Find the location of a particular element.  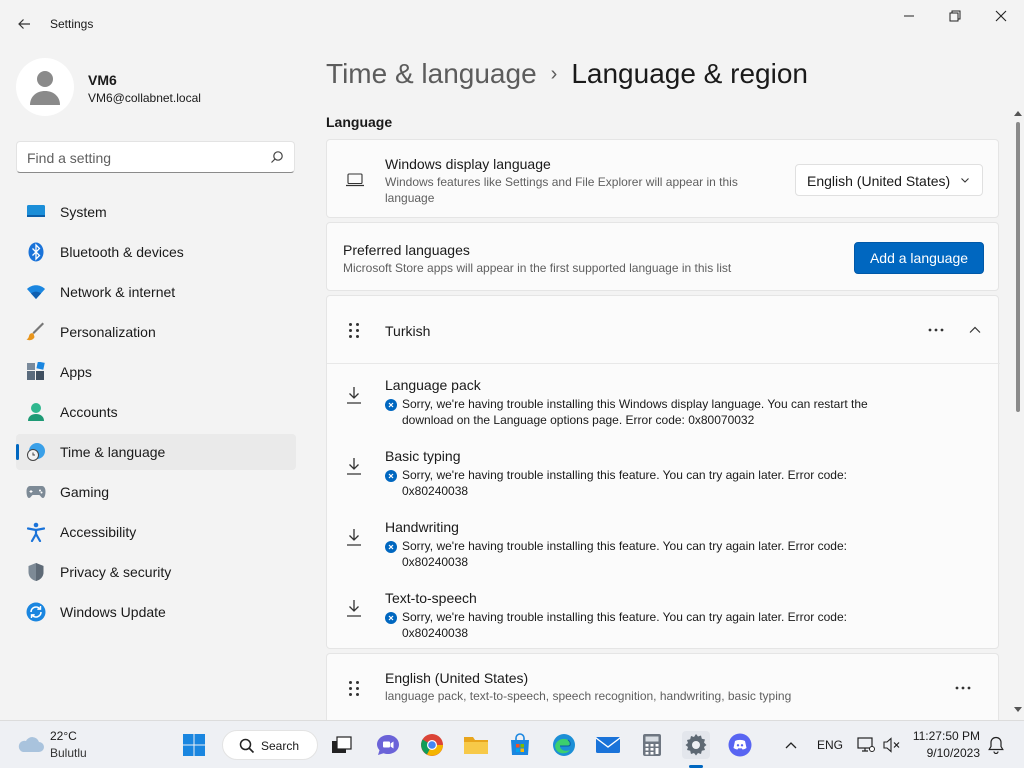

calculator-button is located at coordinates (652, 745).